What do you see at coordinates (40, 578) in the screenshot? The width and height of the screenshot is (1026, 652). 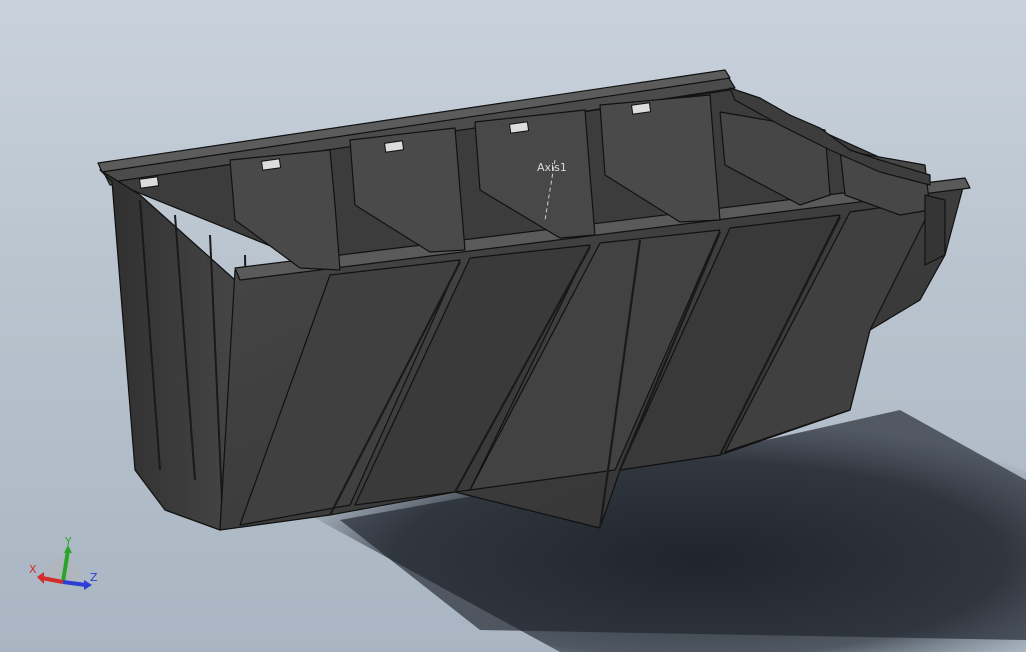 I see `triad-x-arrow` at bounding box center [40, 578].